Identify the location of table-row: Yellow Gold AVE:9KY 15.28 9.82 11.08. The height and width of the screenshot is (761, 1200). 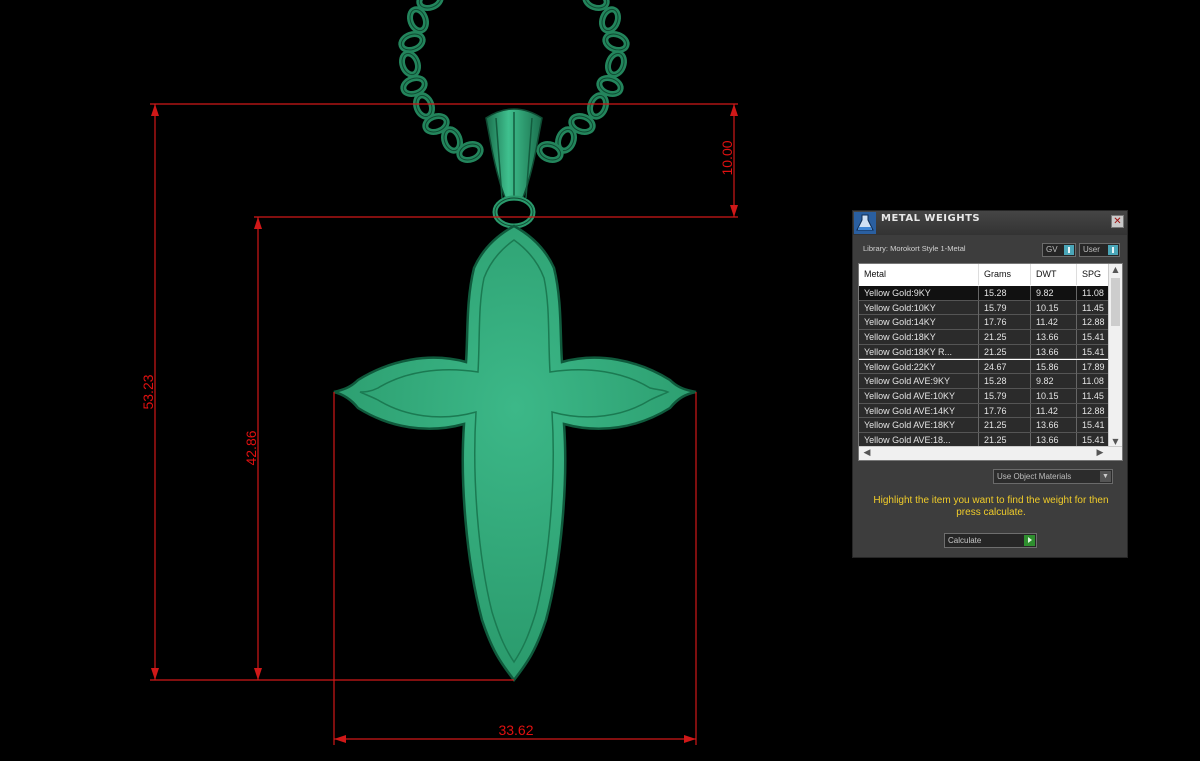
(988, 381).